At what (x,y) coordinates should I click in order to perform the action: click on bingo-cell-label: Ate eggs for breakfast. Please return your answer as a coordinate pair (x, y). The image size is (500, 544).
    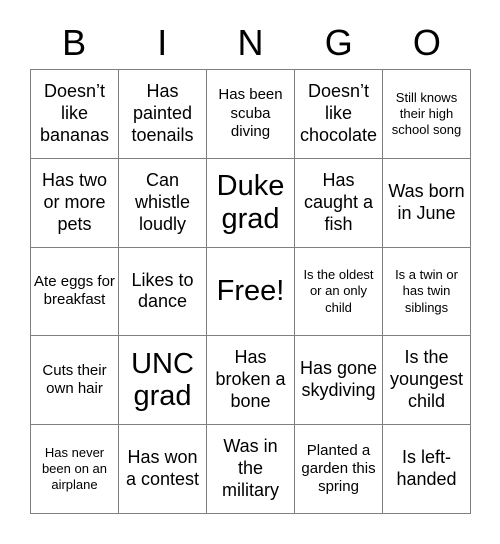
    Looking at the image, I should click on (74, 291).